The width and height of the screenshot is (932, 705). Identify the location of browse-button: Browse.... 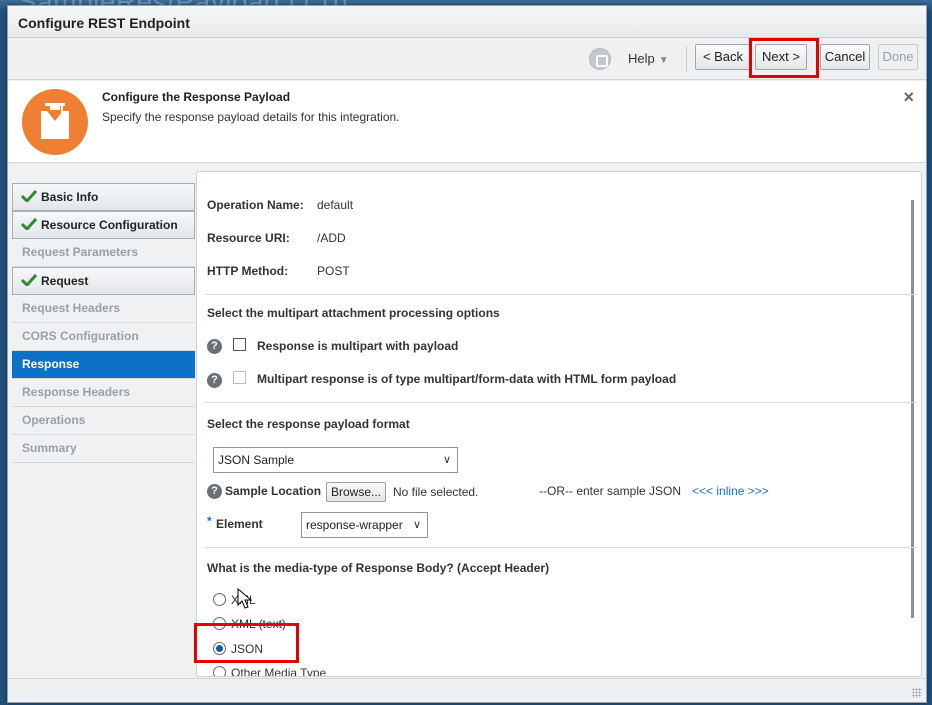
(356, 492).